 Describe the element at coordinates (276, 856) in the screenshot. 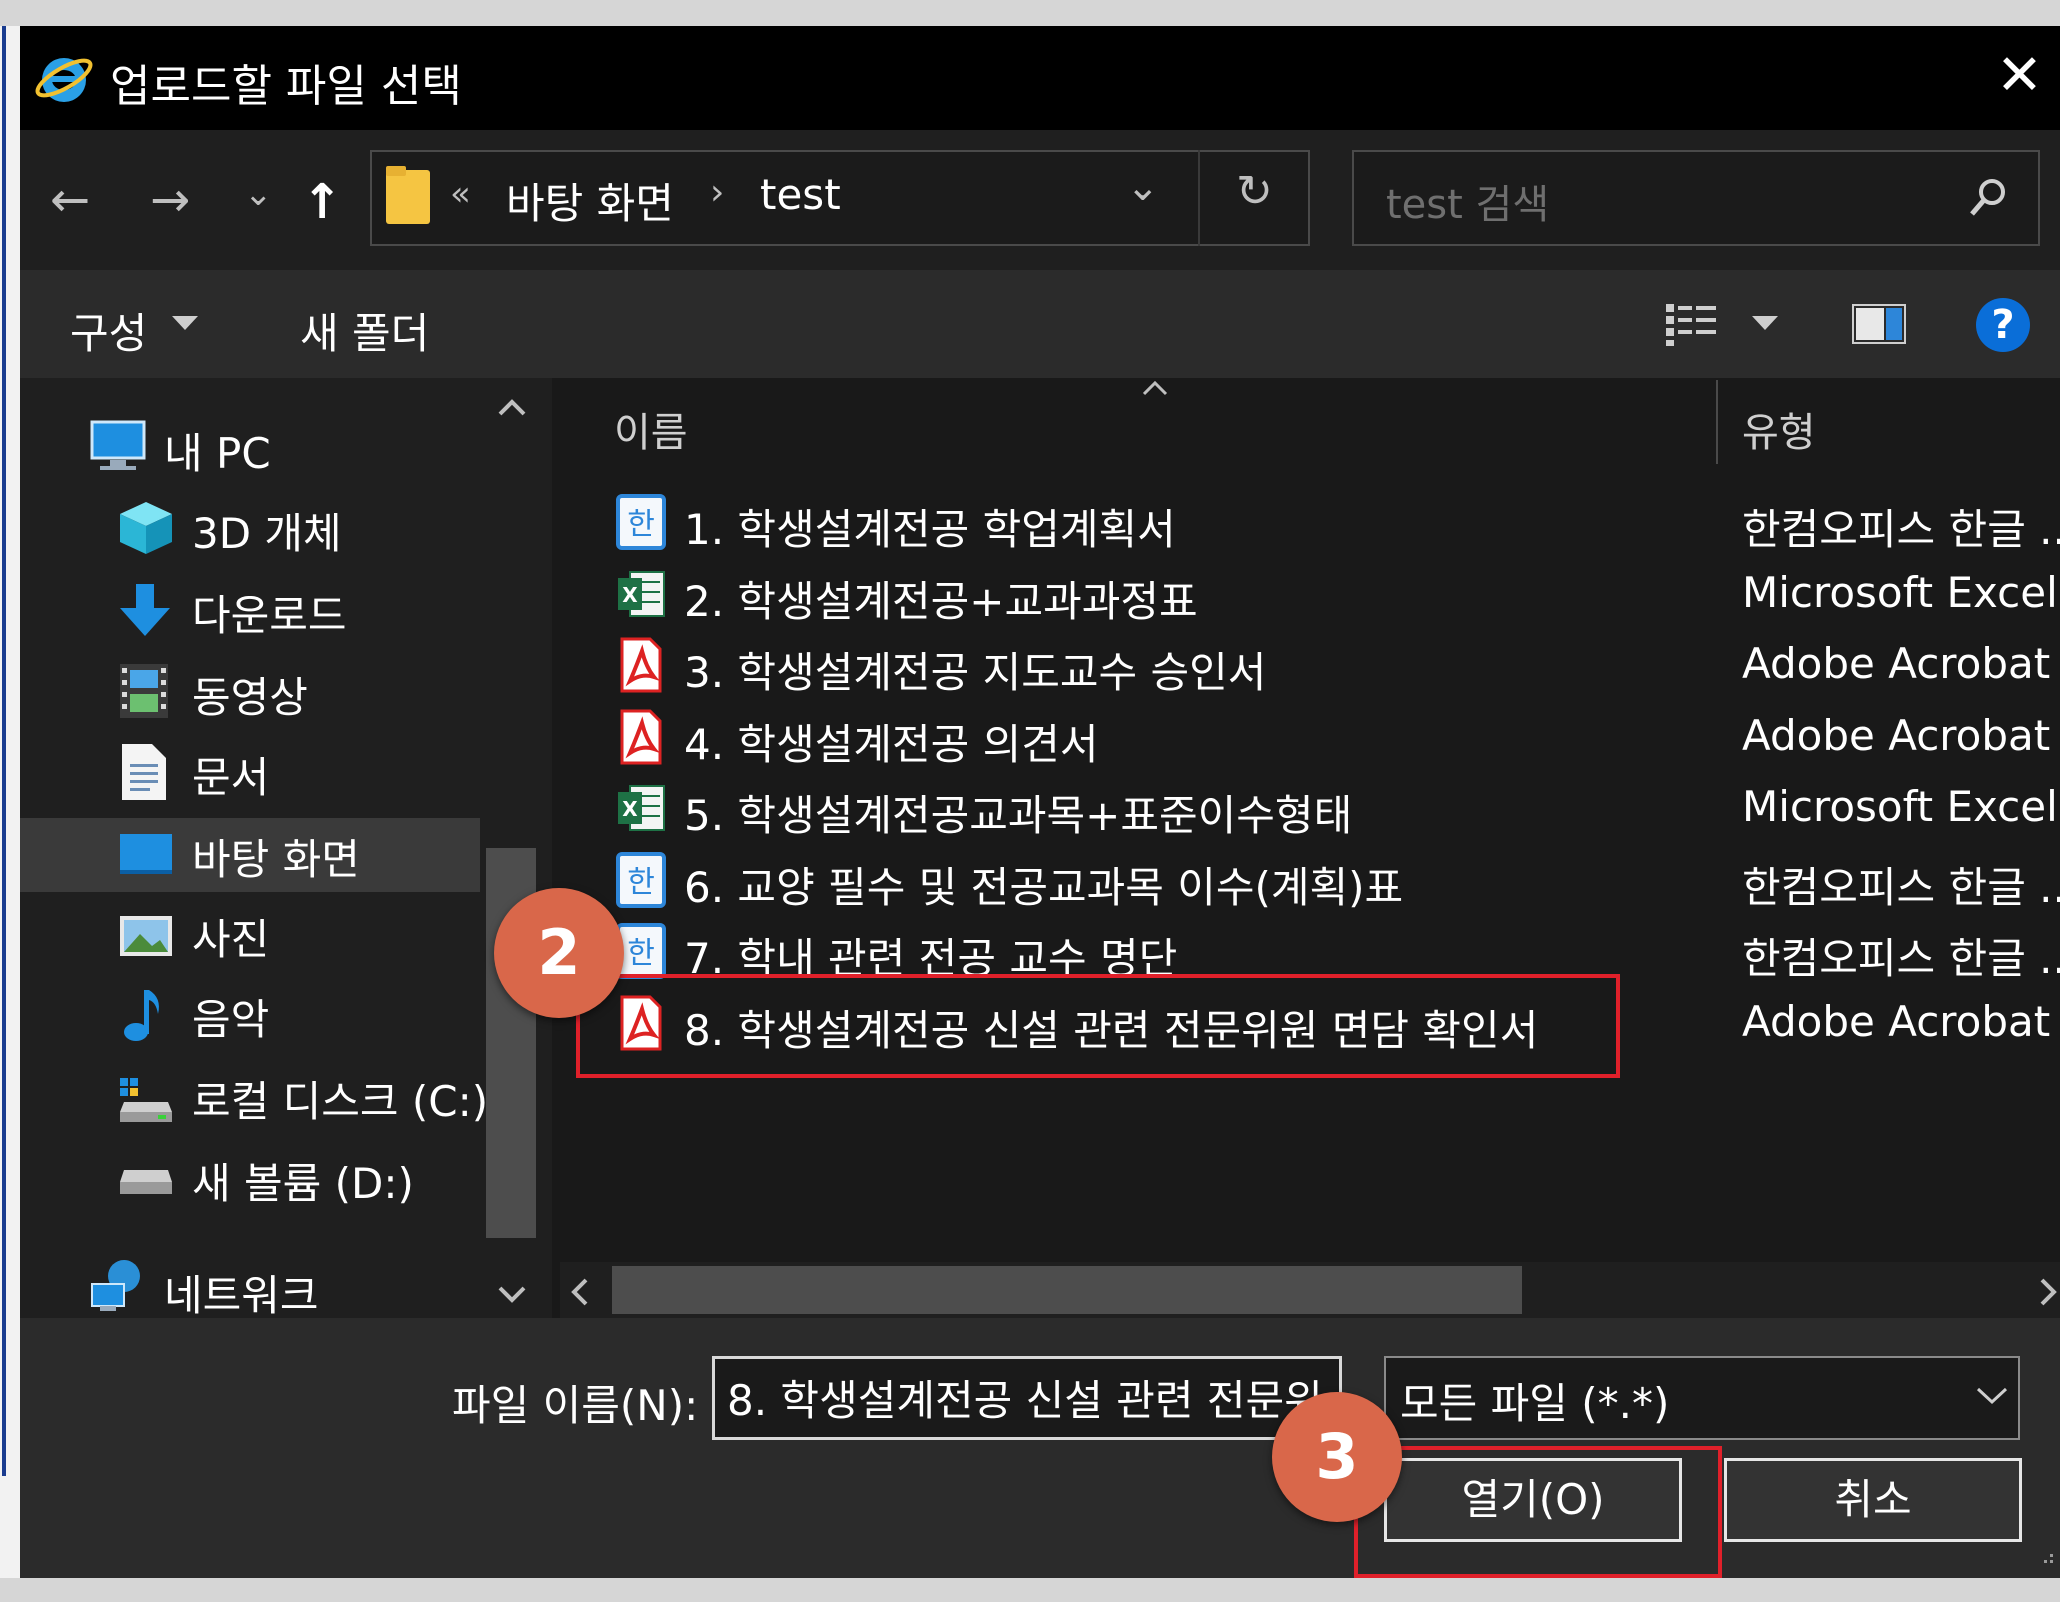

I see `sidebar-item-desktop: 바탕 화면` at that location.